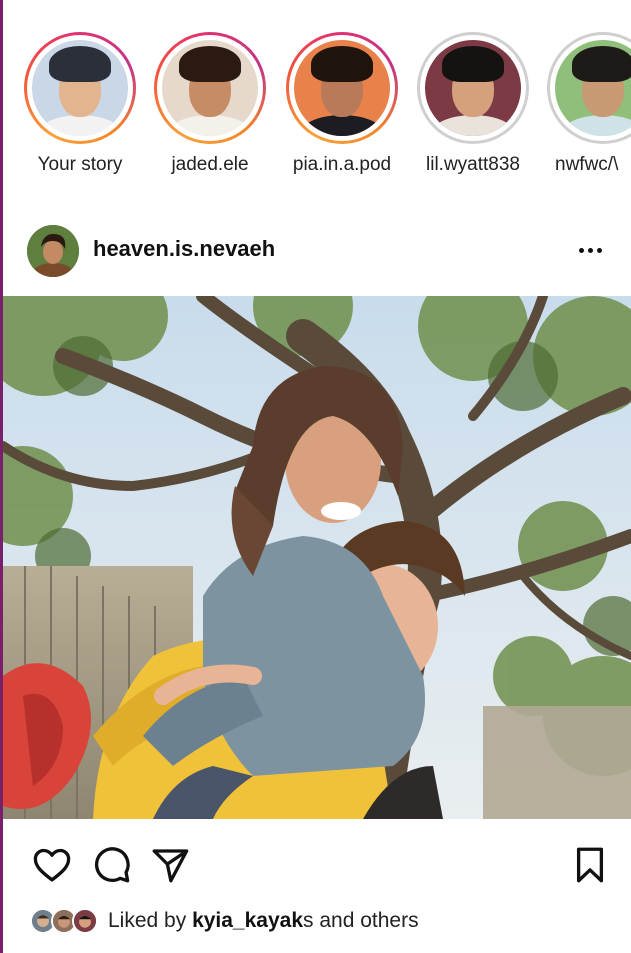 The height and width of the screenshot is (953, 631). I want to click on story-item-pia-in-a-pod: pia.in.a.pod, so click(342, 104).